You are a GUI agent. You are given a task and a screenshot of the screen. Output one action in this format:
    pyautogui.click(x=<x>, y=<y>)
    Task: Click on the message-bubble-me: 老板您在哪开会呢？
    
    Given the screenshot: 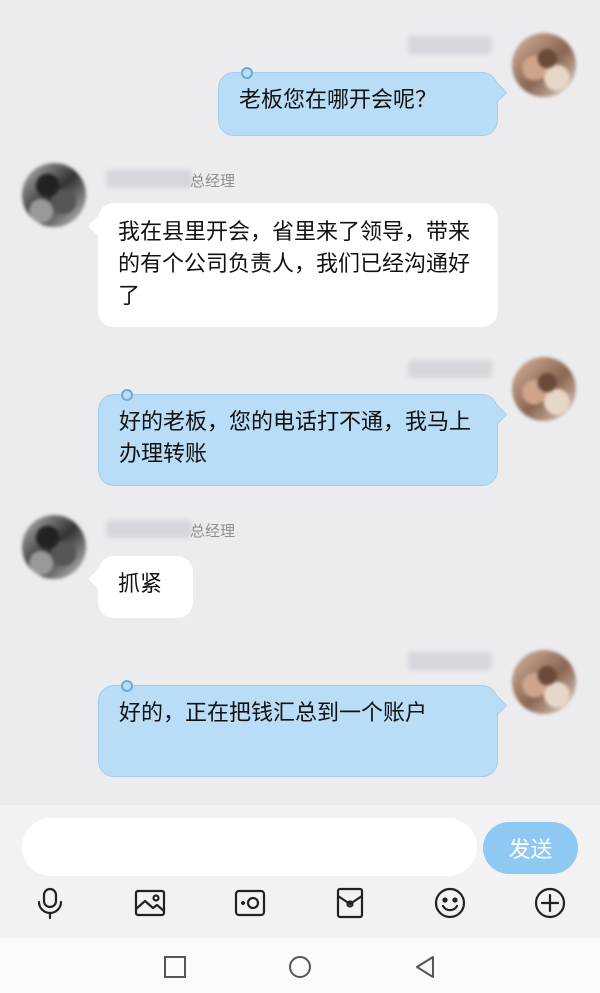 What is the action you would take?
    pyautogui.click(x=358, y=101)
    